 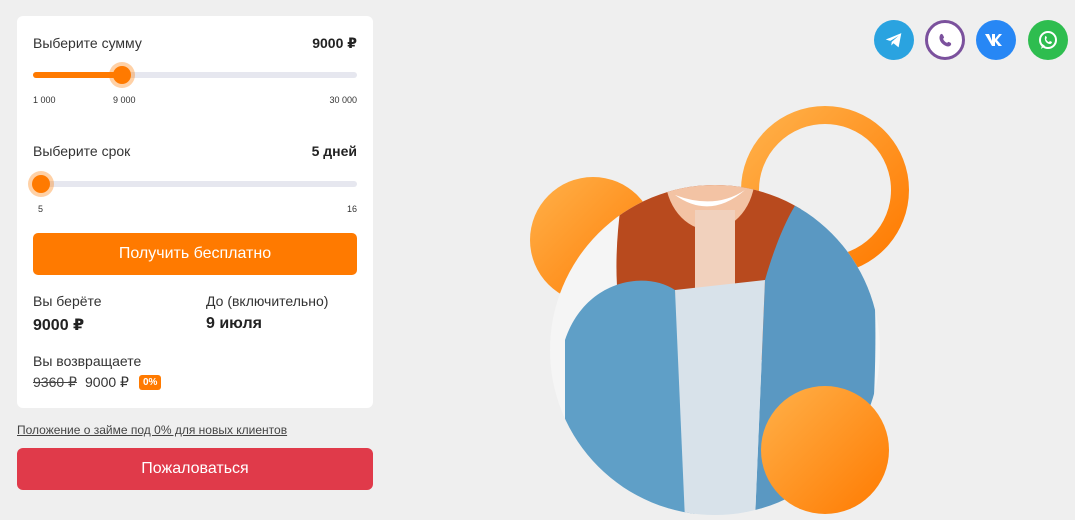 What do you see at coordinates (195, 184) in the screenshot?
I see `term-slider-track` at bounding box center [195, 184].